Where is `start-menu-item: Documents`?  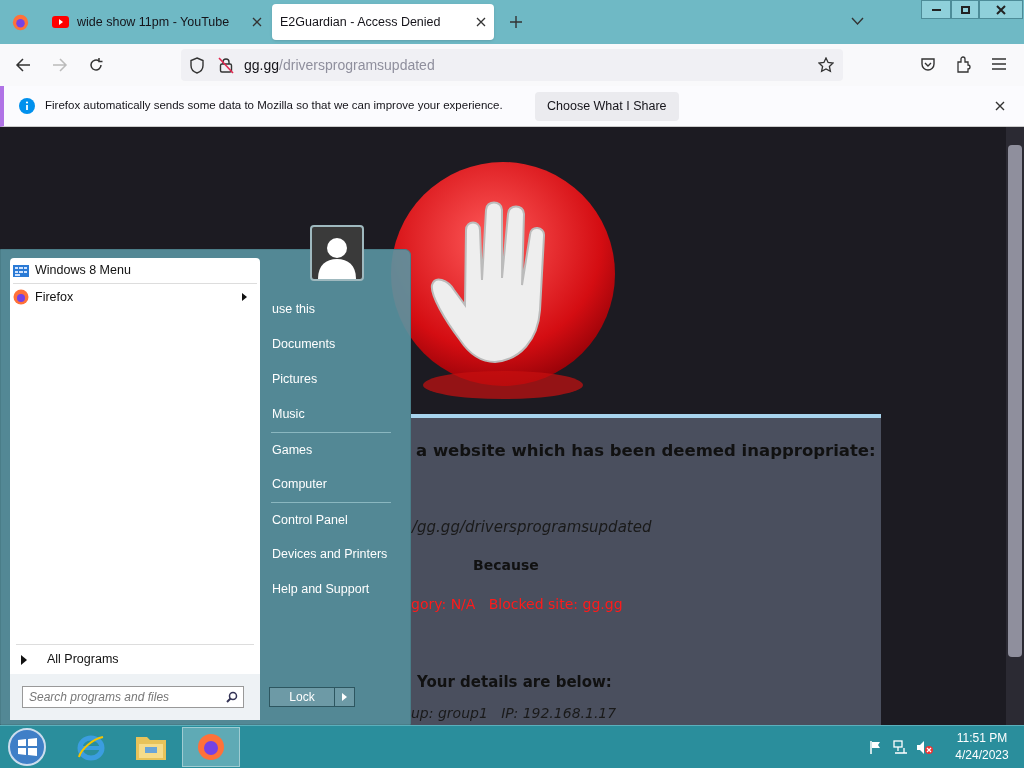 start-menu-item: Documents is located at coordinates (331, 344).